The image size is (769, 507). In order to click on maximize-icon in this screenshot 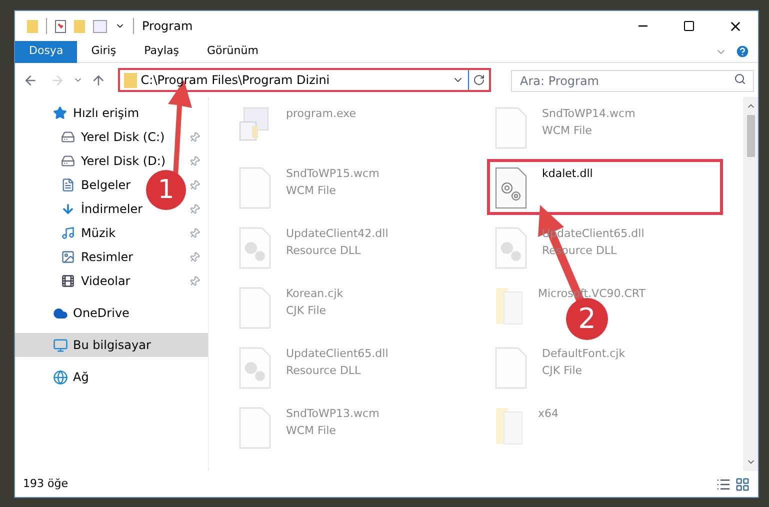, I will do `click(689, 26)`.